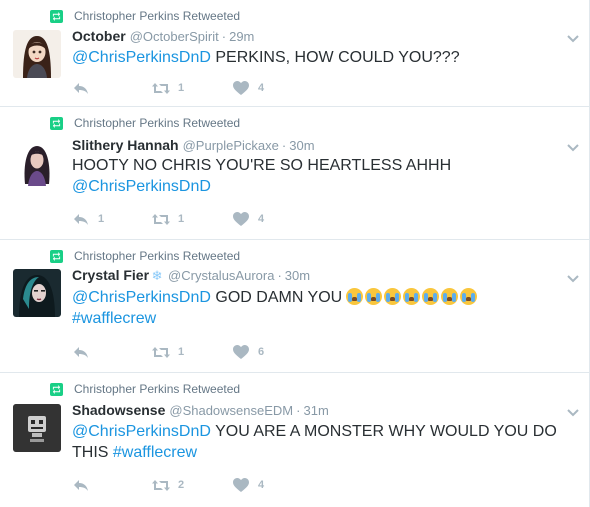 The height and width of the screenshot is (507, 590). Describe the element at coordinates (221, 275) in the screenshot. I see `user-handle: @CrystalusAurora` at that location.